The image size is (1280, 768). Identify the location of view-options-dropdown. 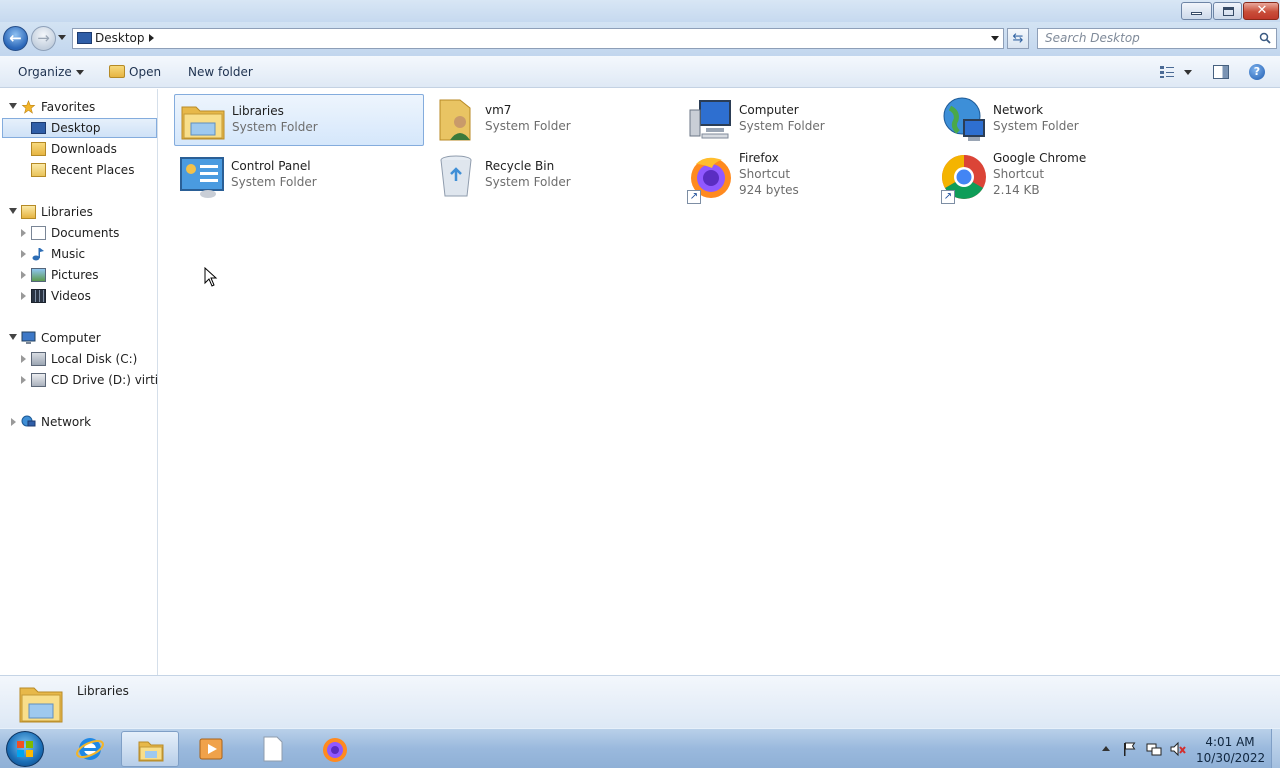
(1188, 72).